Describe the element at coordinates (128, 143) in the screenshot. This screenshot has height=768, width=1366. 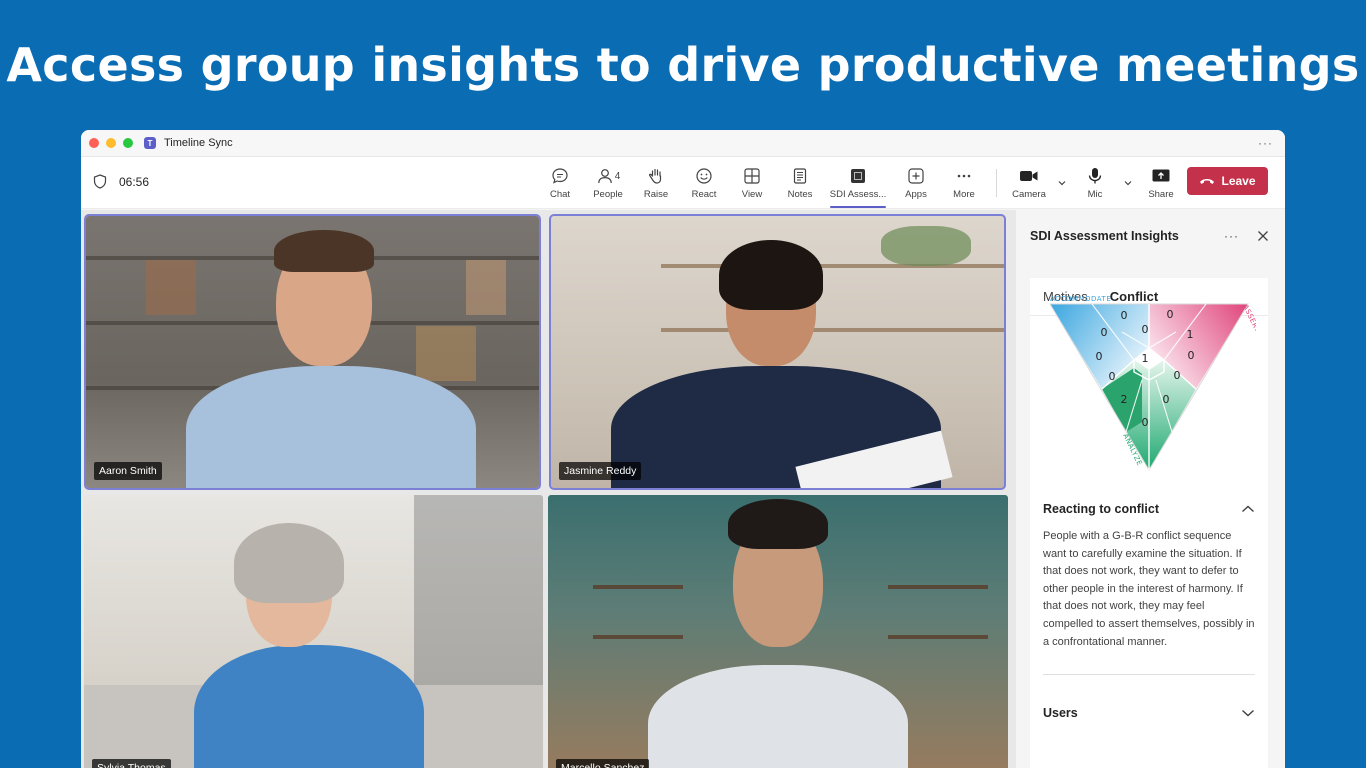
I see `maximize-window-button` at that location.